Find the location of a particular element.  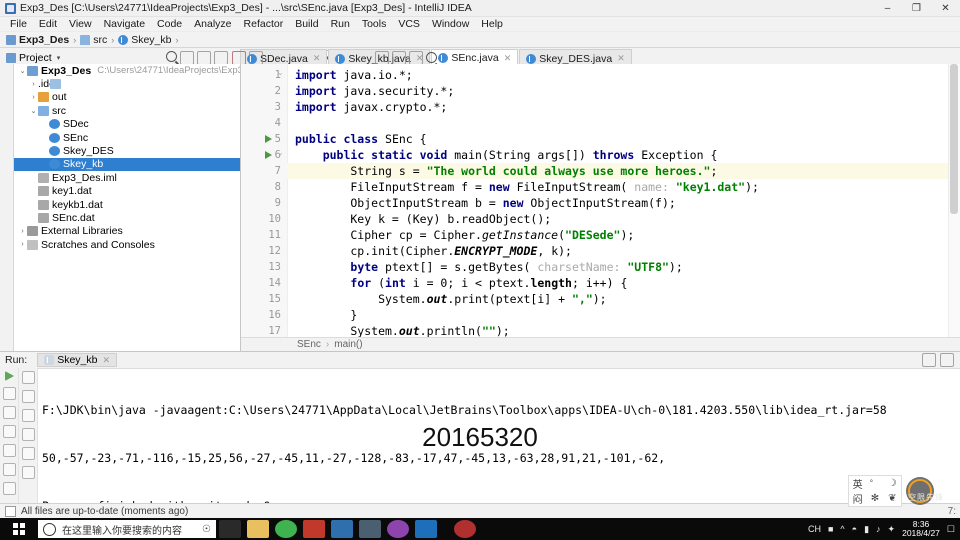

tree-item--idea: ›.idea is located at coordinates (127, 83).